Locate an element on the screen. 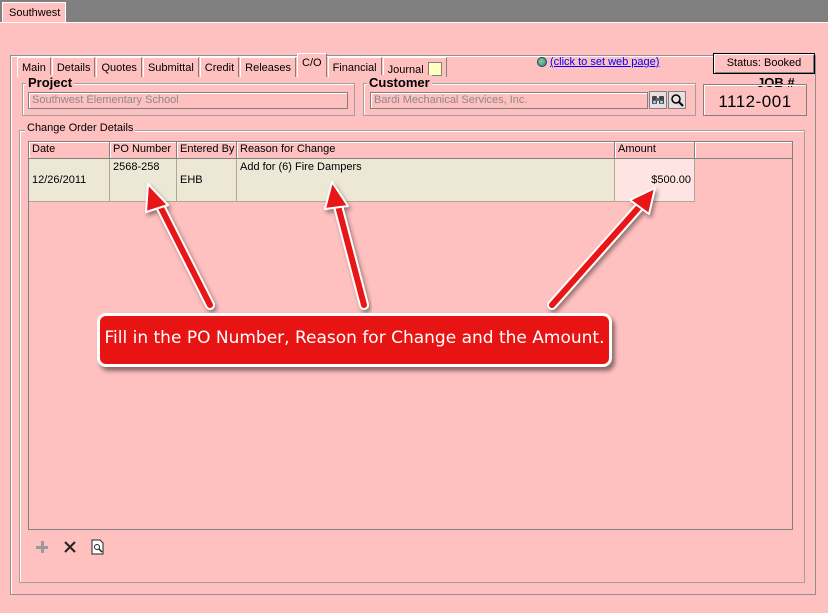 The height and width of the screenshot is (613, 828). job-number: 1112-001 is located at coordinates (755, 100).